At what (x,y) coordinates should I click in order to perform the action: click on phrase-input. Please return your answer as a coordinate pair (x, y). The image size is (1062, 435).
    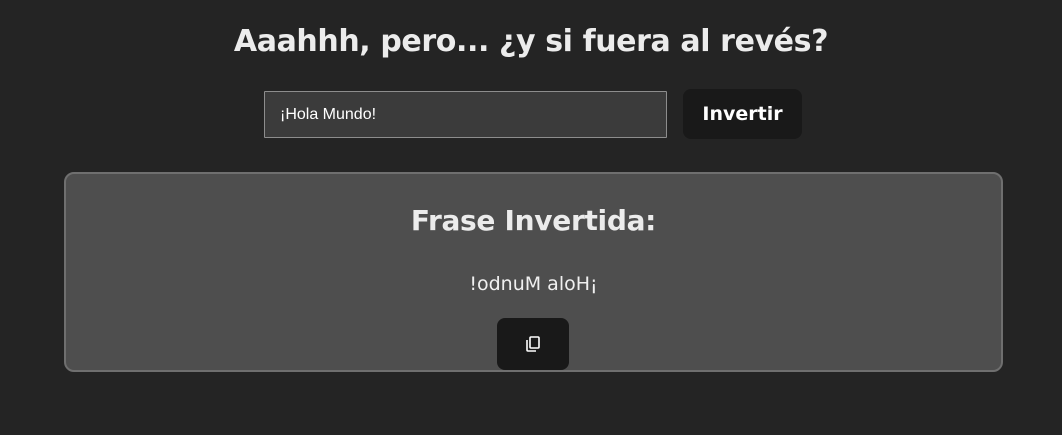
    Looking at the image, I should click on (465, 114).